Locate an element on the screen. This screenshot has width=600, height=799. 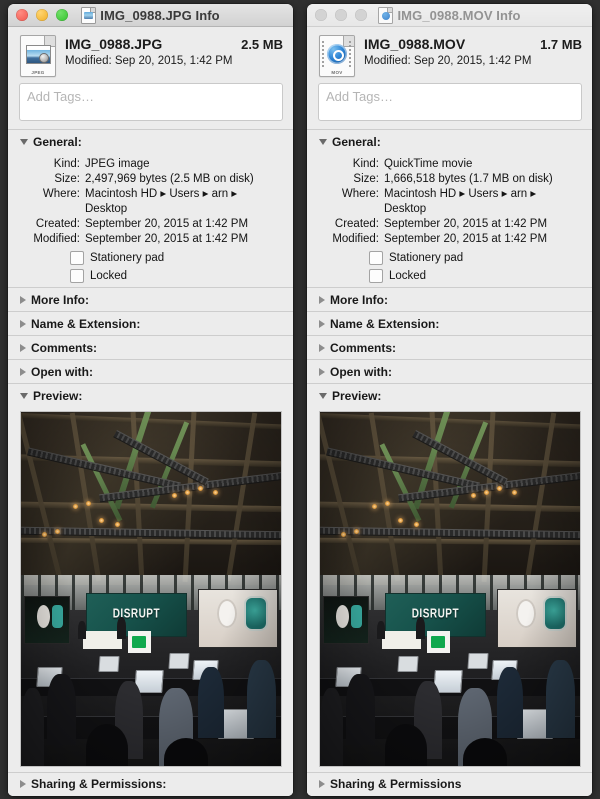
row-value: Macintosh HD ▸ Users ▸ arn ▸ is located at coordinates (460, 194).